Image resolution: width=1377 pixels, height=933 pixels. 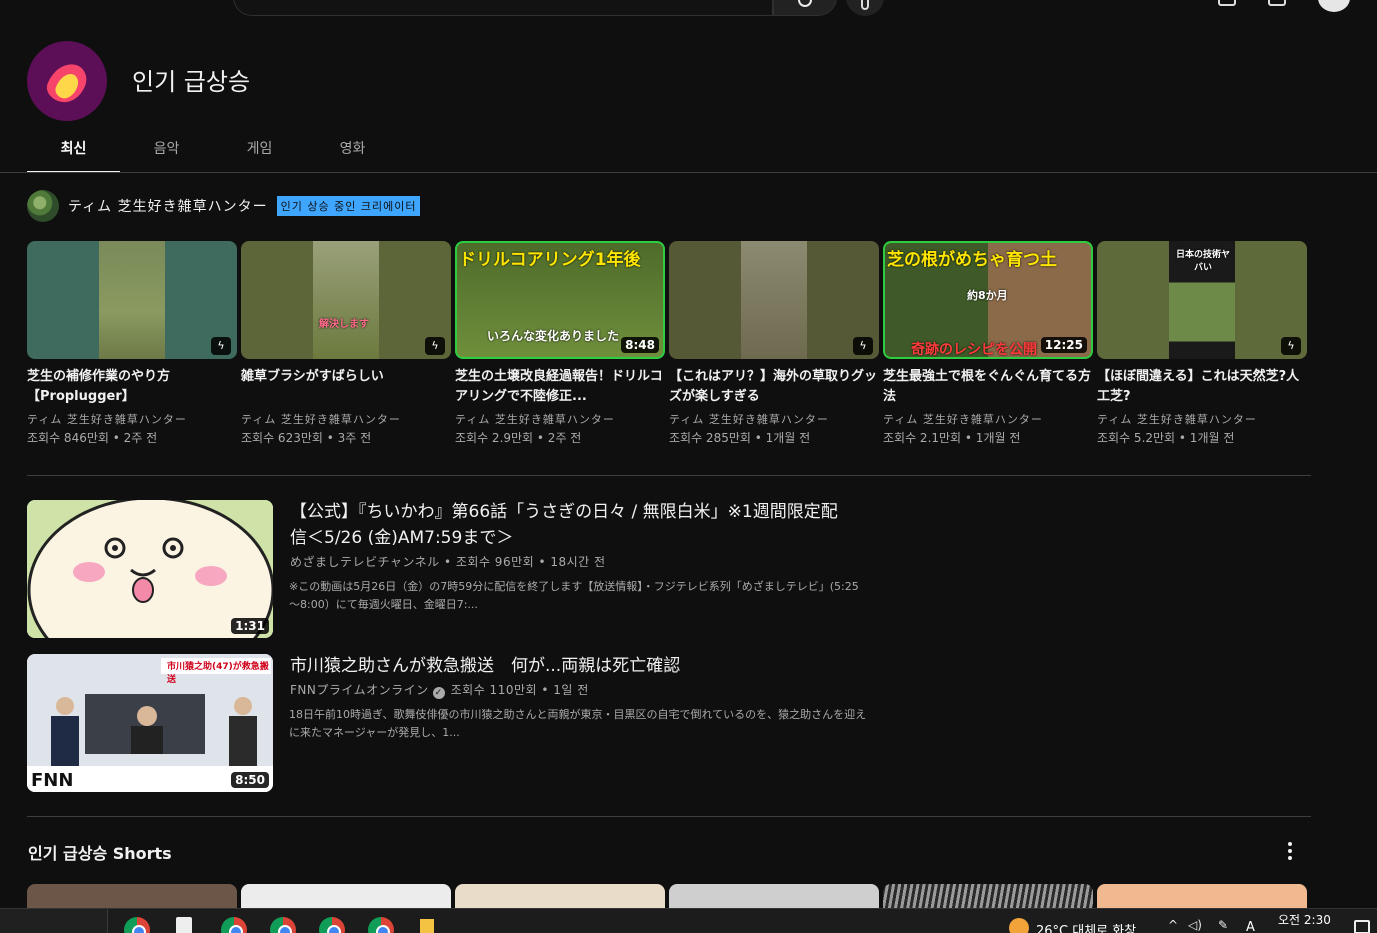 What do you see at coordinates (1362, 926) in the screenshot?
I see `notification-center-icon` at bounding box center [1362, 926].